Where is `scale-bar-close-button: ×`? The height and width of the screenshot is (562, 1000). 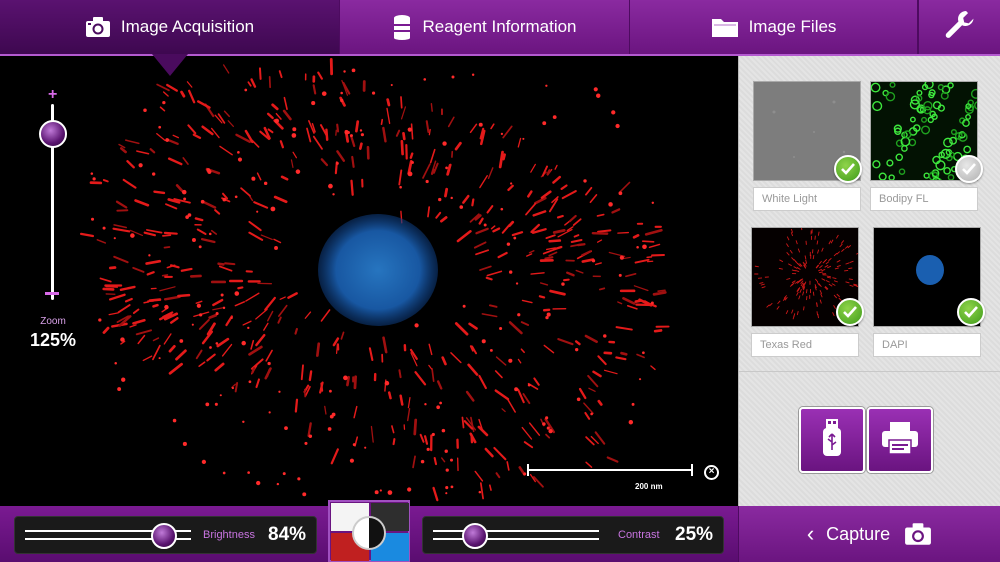
scale-bar-close-button: × is located at coordinates (711, 472).